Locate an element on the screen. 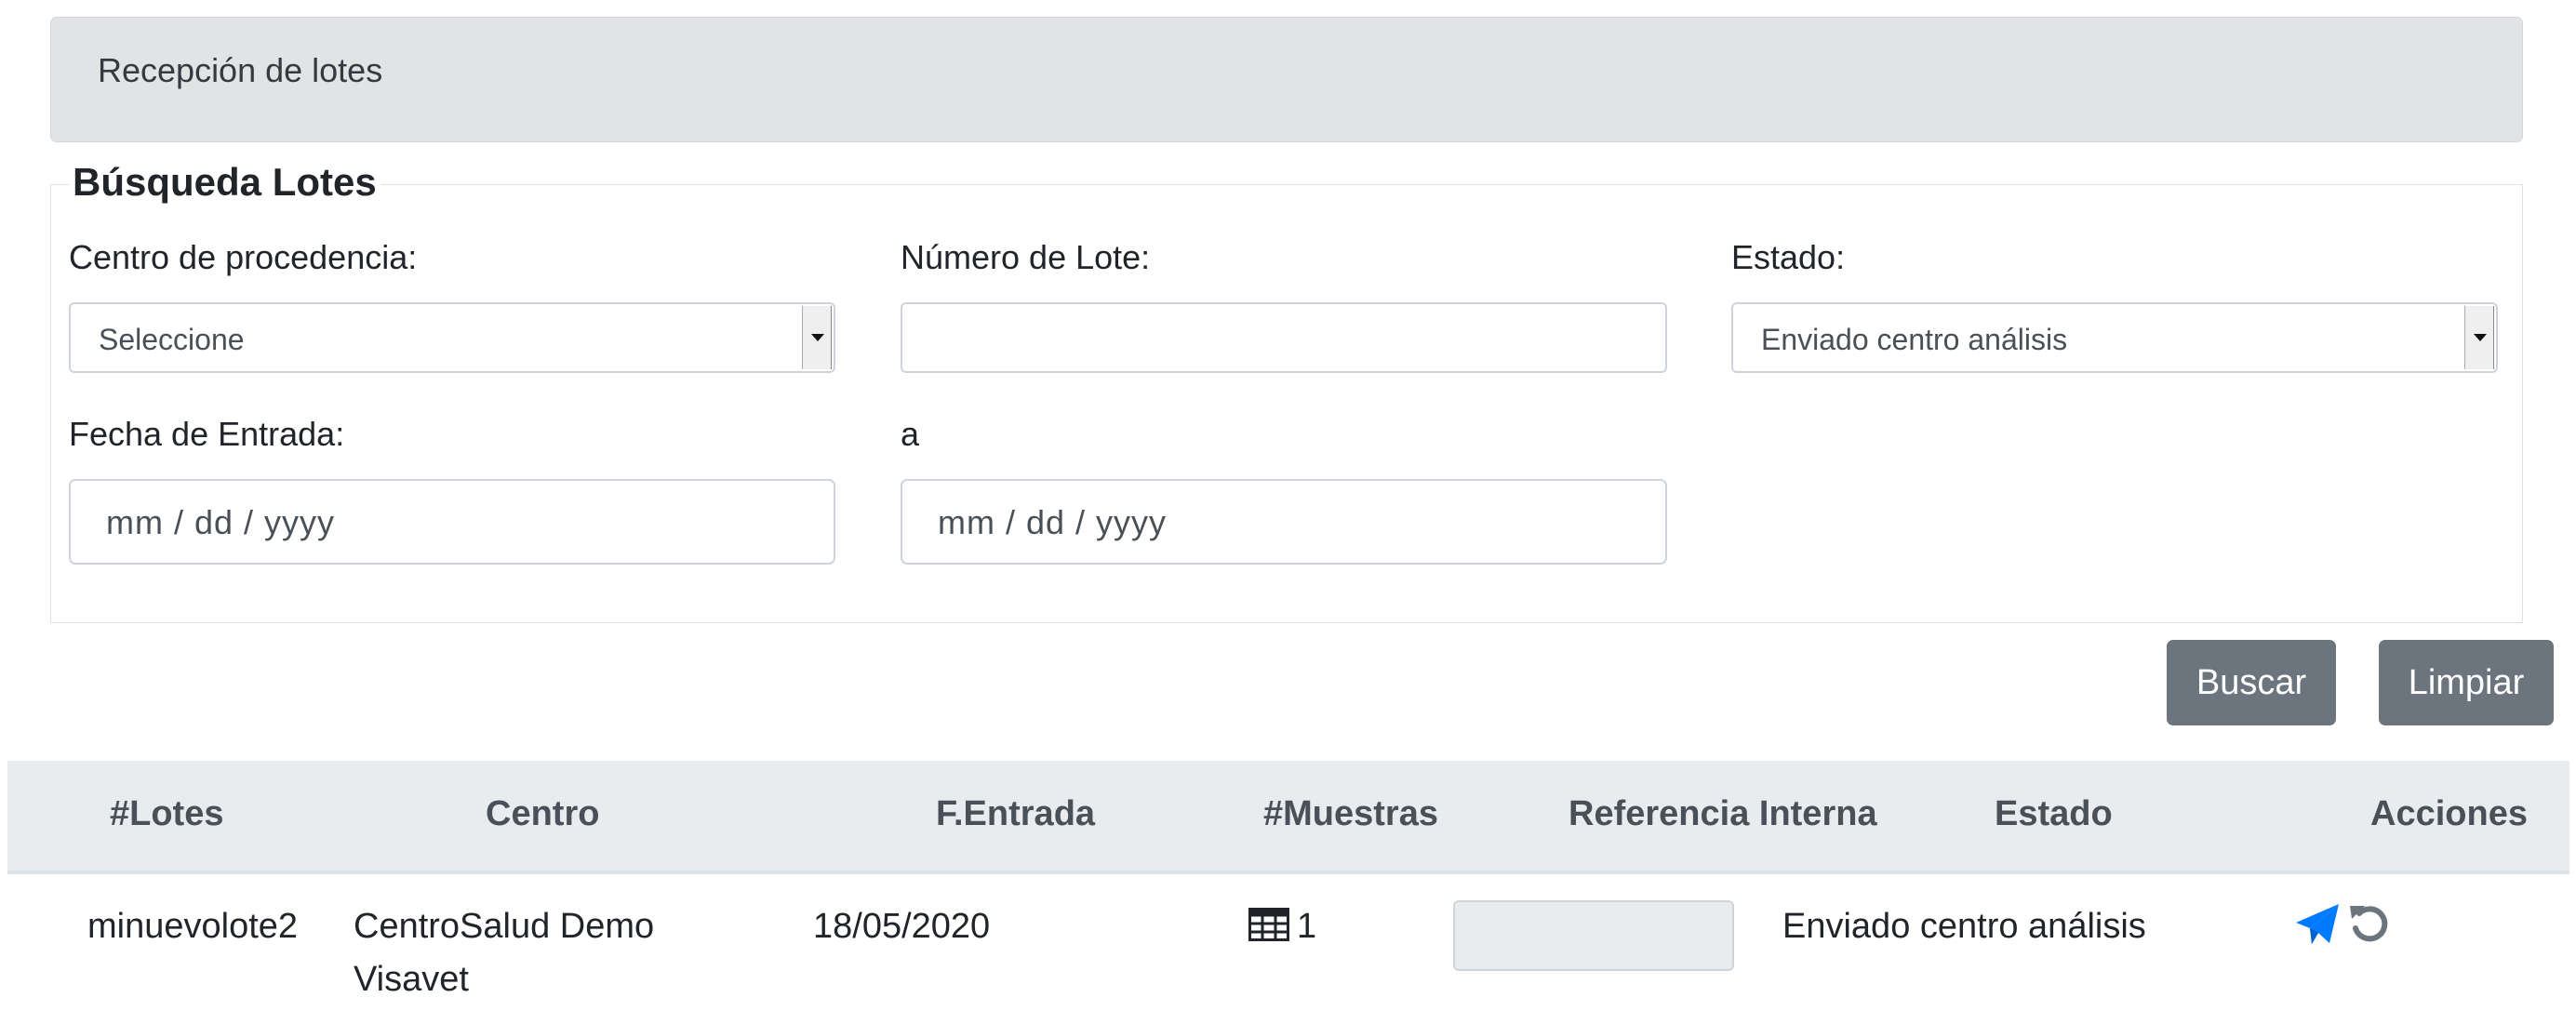  cell-fecha: 18/05/2020 is located at coordinates (902, 926).